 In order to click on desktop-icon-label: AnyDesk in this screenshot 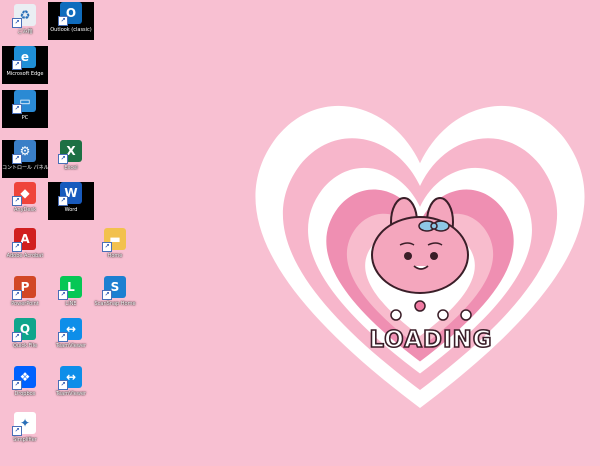, I will do `click(25, 210)`.